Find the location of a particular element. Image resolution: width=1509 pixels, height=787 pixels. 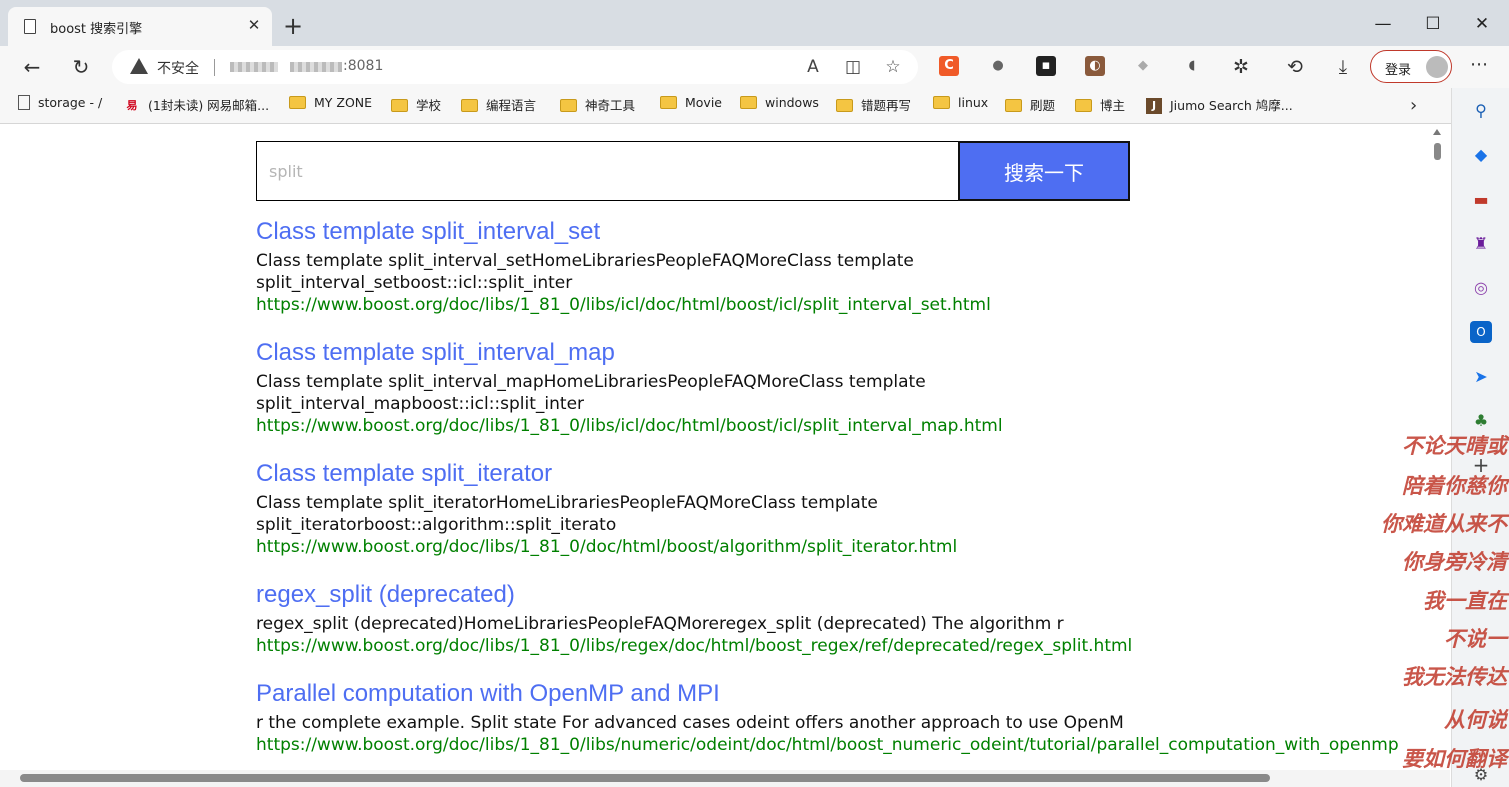

toolbox-icon: ▬ is located at coordinates (1481, 200).